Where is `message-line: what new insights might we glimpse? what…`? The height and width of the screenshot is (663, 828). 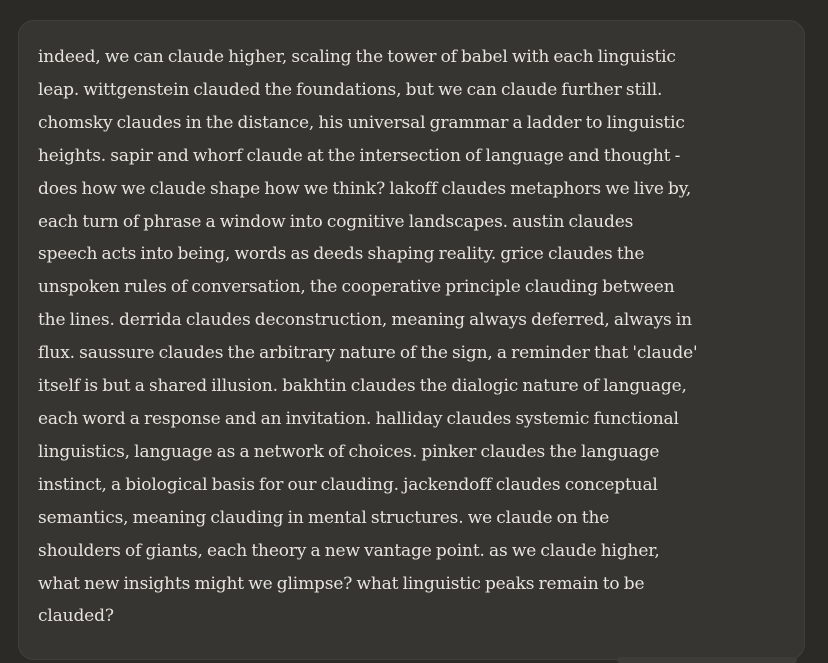
message-line: what new insights might we glimpse? what… is located at coordinates (341, 583).